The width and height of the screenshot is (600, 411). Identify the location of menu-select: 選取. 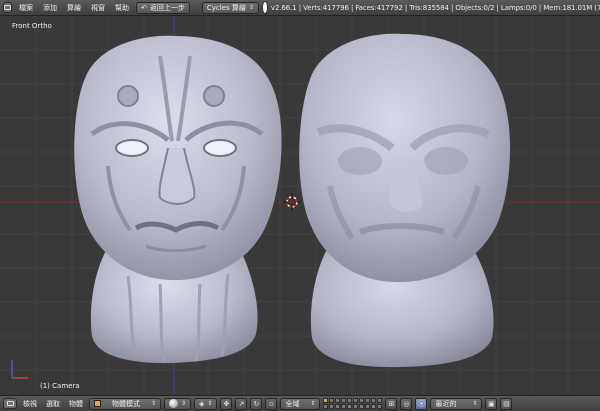
(53, 404).